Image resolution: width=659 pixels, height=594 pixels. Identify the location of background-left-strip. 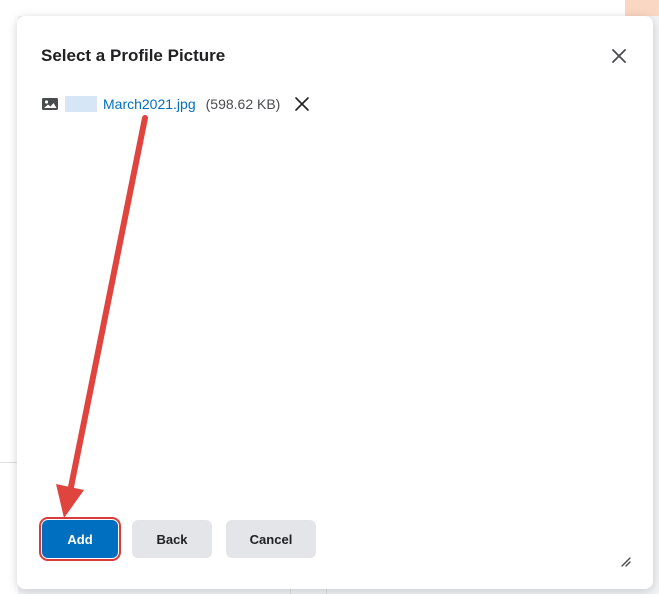
(9, 305).